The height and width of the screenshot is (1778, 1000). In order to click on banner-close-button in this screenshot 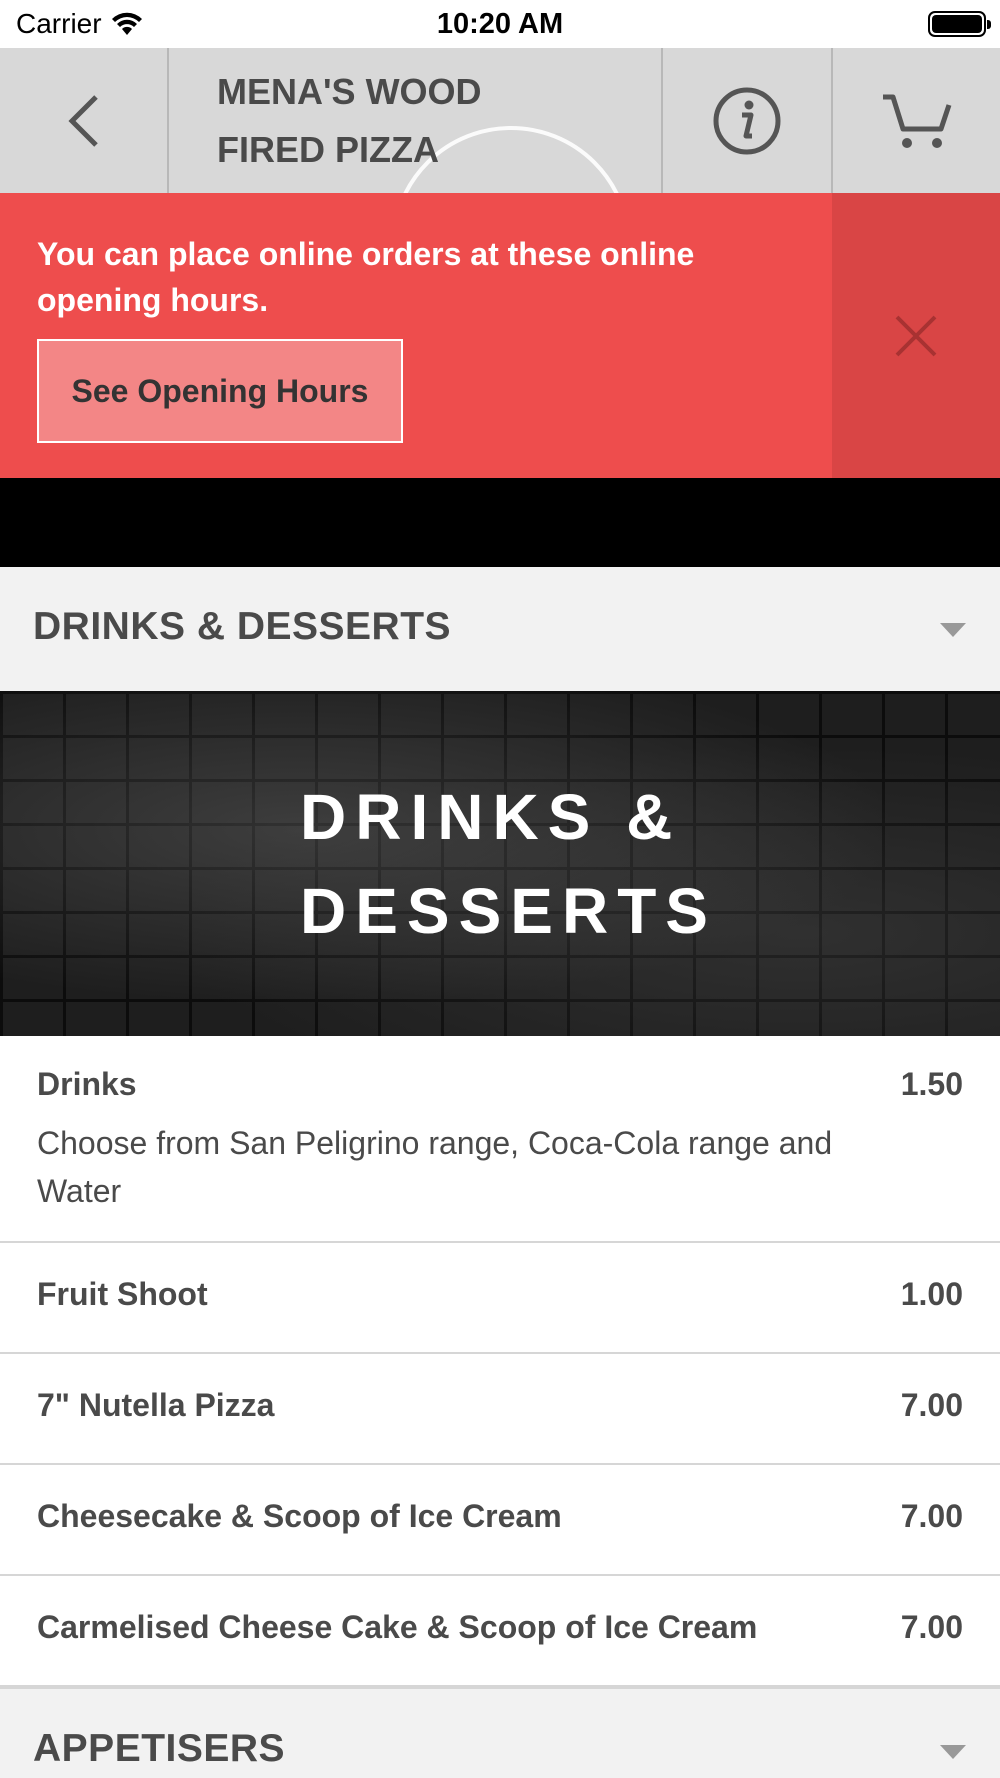, I will do `click(916, 335)`.